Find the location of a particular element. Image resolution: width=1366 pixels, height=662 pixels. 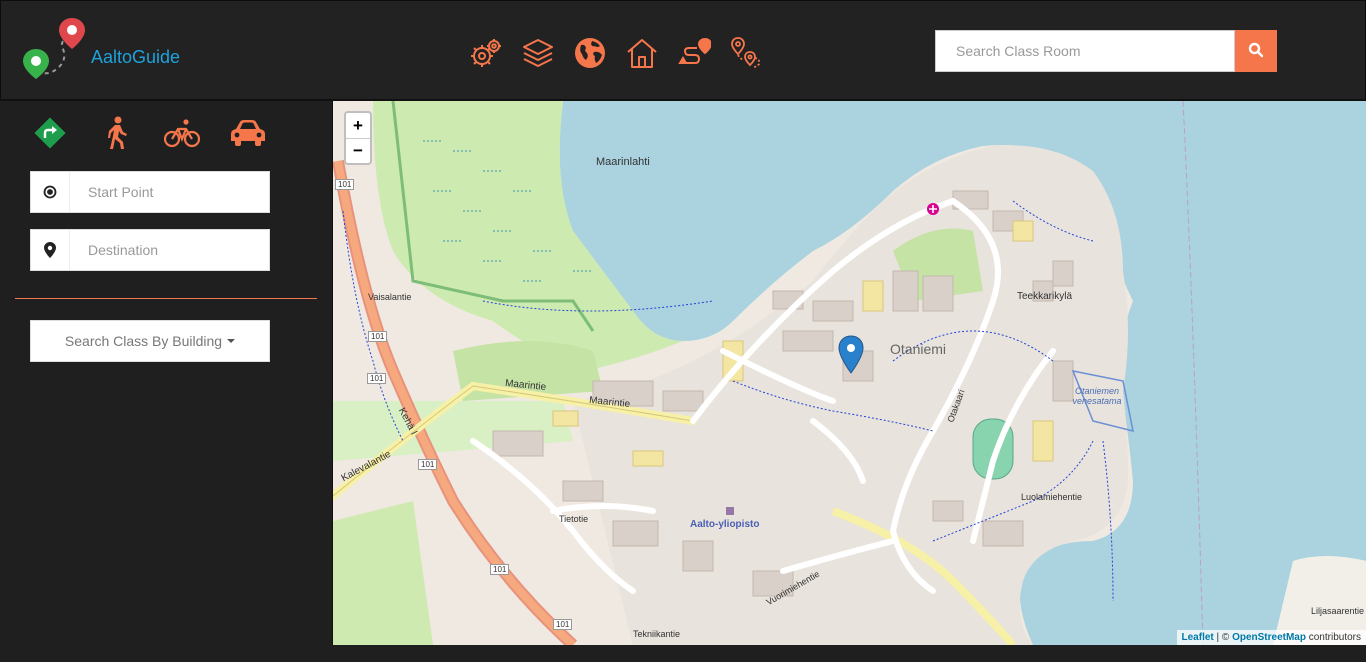

osm-link: OpenStreetMap is located at coordinates (1269, 637).